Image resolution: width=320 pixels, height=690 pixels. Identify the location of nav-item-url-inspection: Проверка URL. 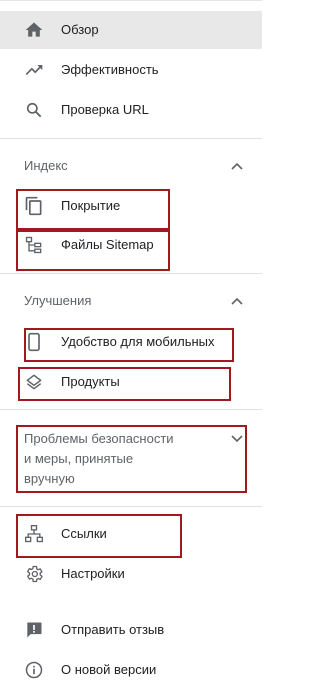
(131, 110).